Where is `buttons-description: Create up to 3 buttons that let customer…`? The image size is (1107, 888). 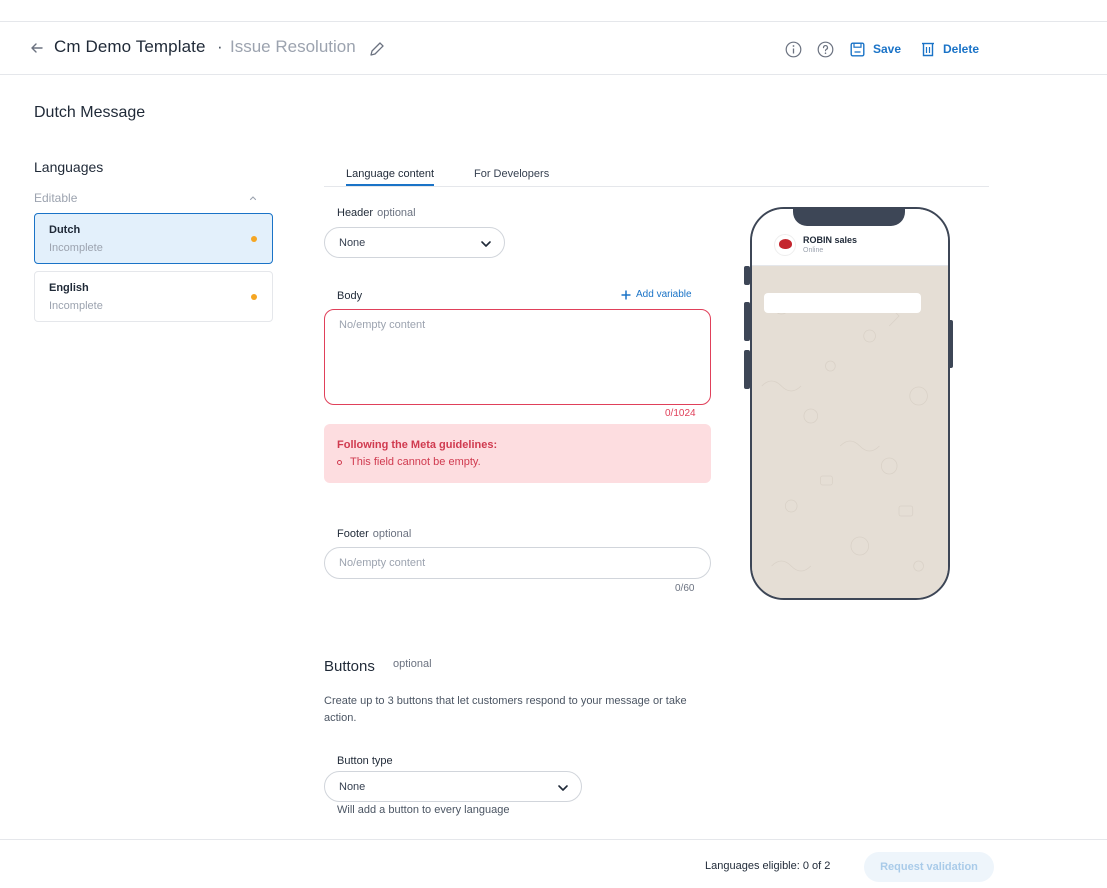
buttons-description: Create up to 3 buttons that let customer… is located at coordinates (505, 709).